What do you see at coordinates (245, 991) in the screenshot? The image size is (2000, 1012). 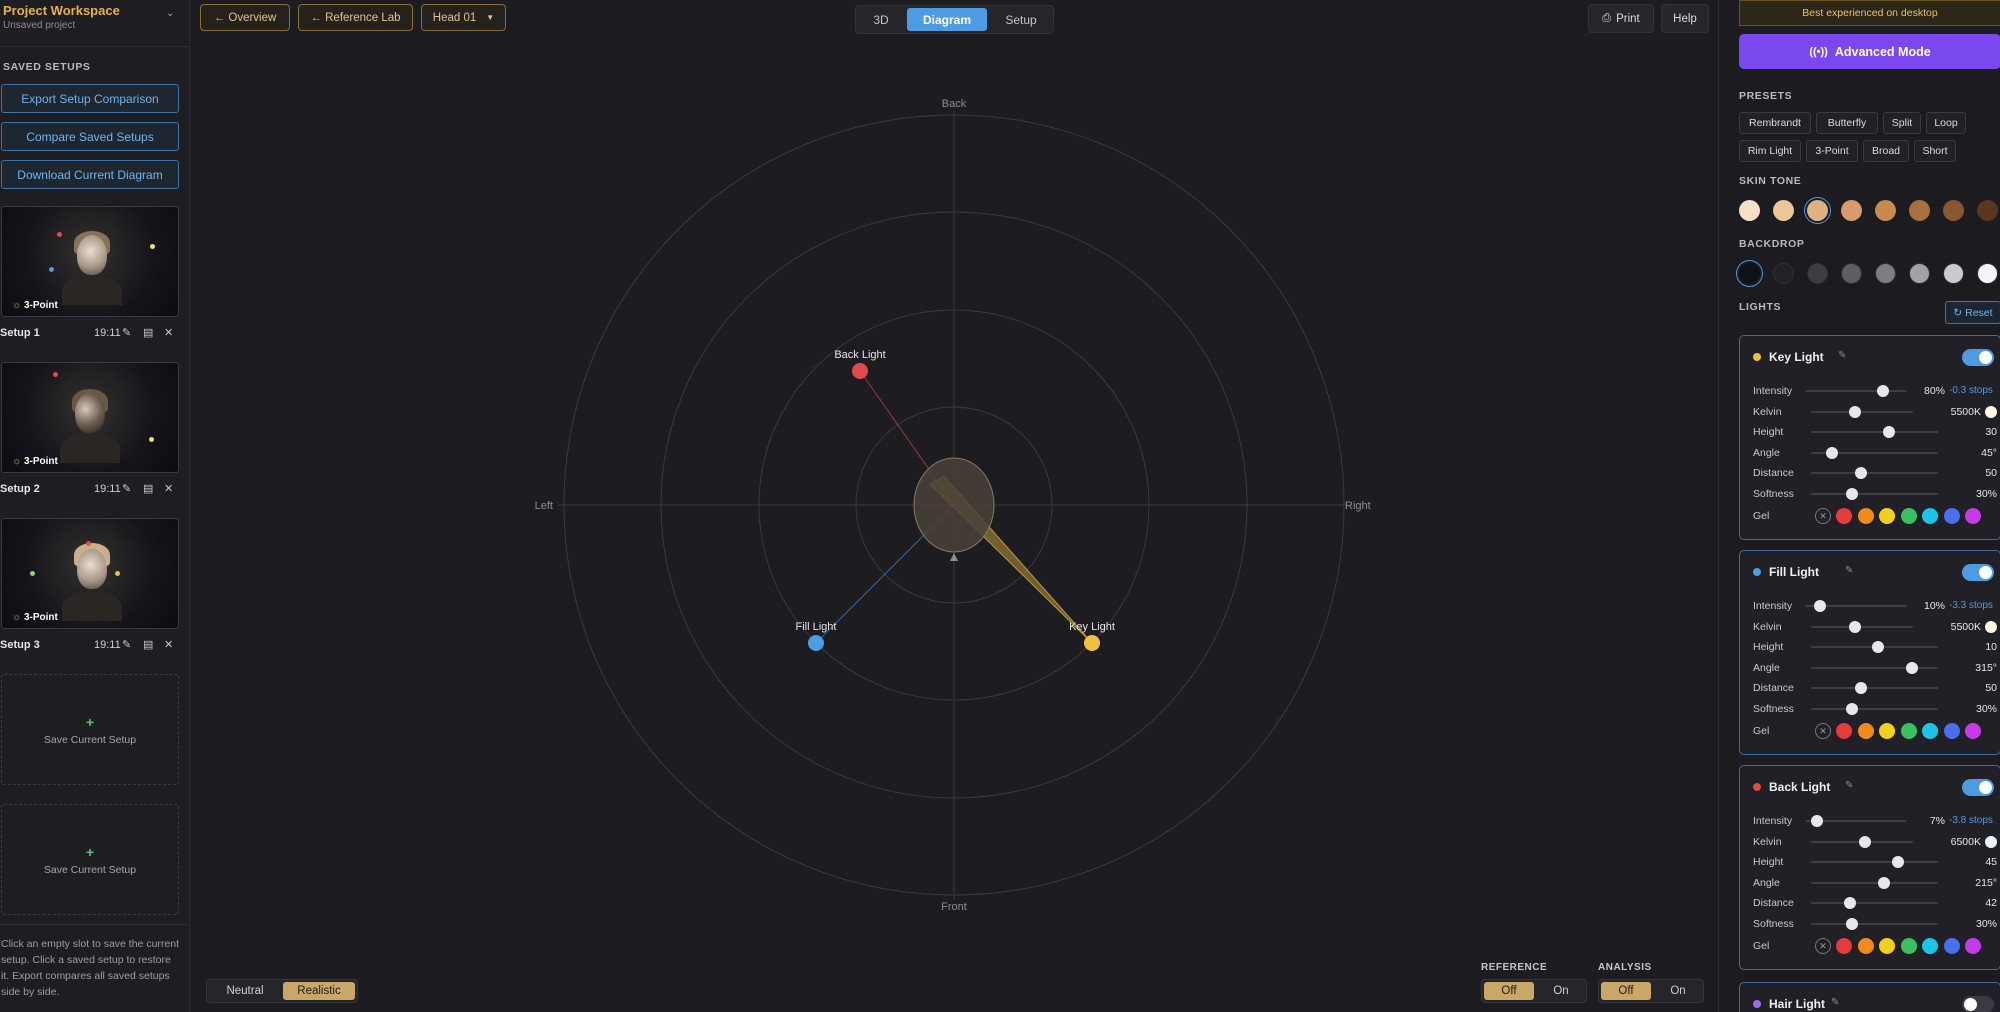 I see `neutral-option: Neutral` at bounding box center [245, 991].